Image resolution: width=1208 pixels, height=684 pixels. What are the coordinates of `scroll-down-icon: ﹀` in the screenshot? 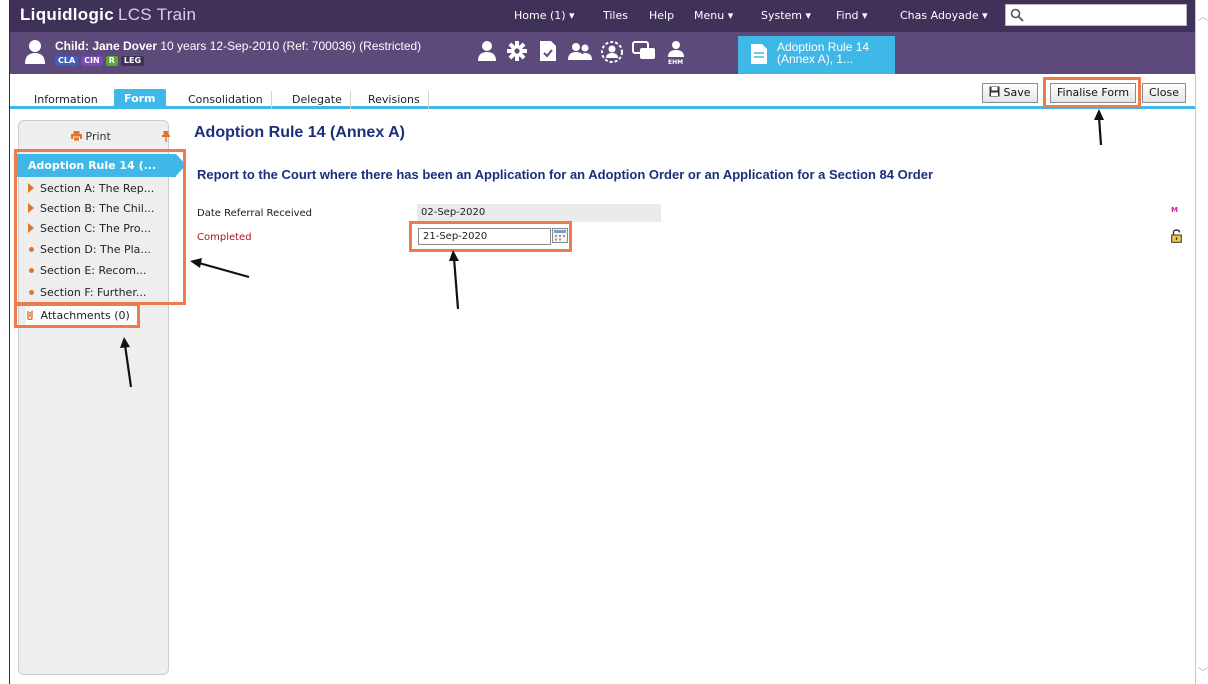 It's located at (1203, 671).